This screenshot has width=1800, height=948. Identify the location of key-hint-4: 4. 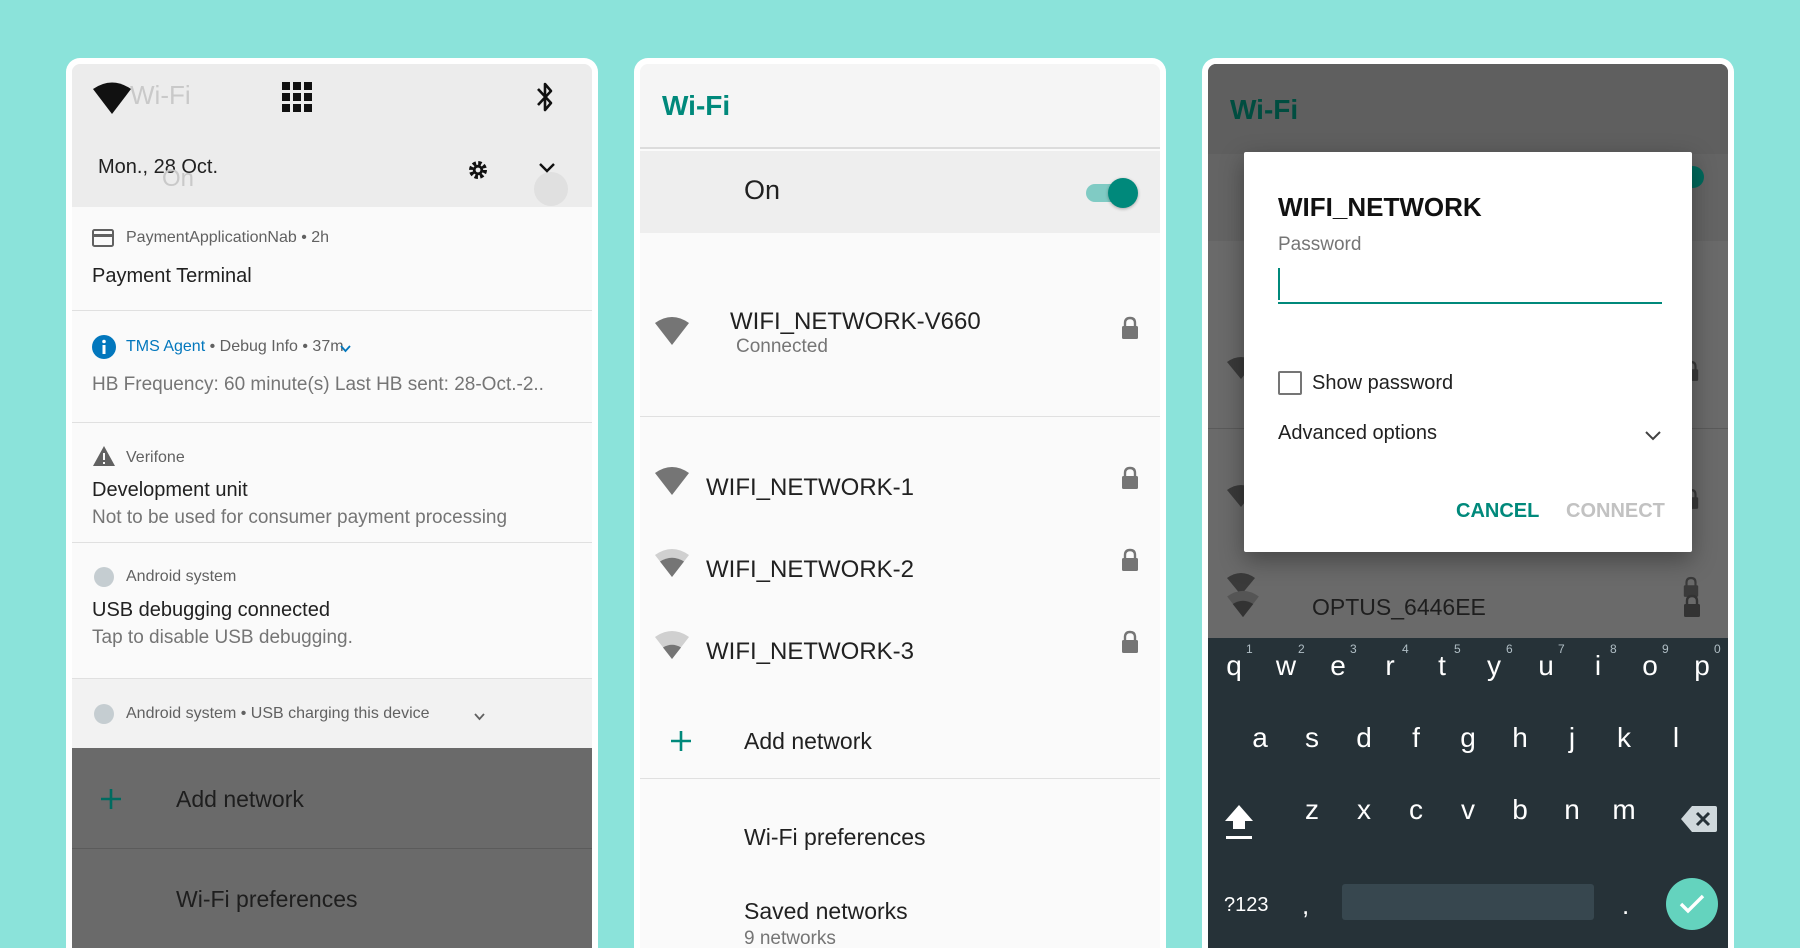
(1405, 649).